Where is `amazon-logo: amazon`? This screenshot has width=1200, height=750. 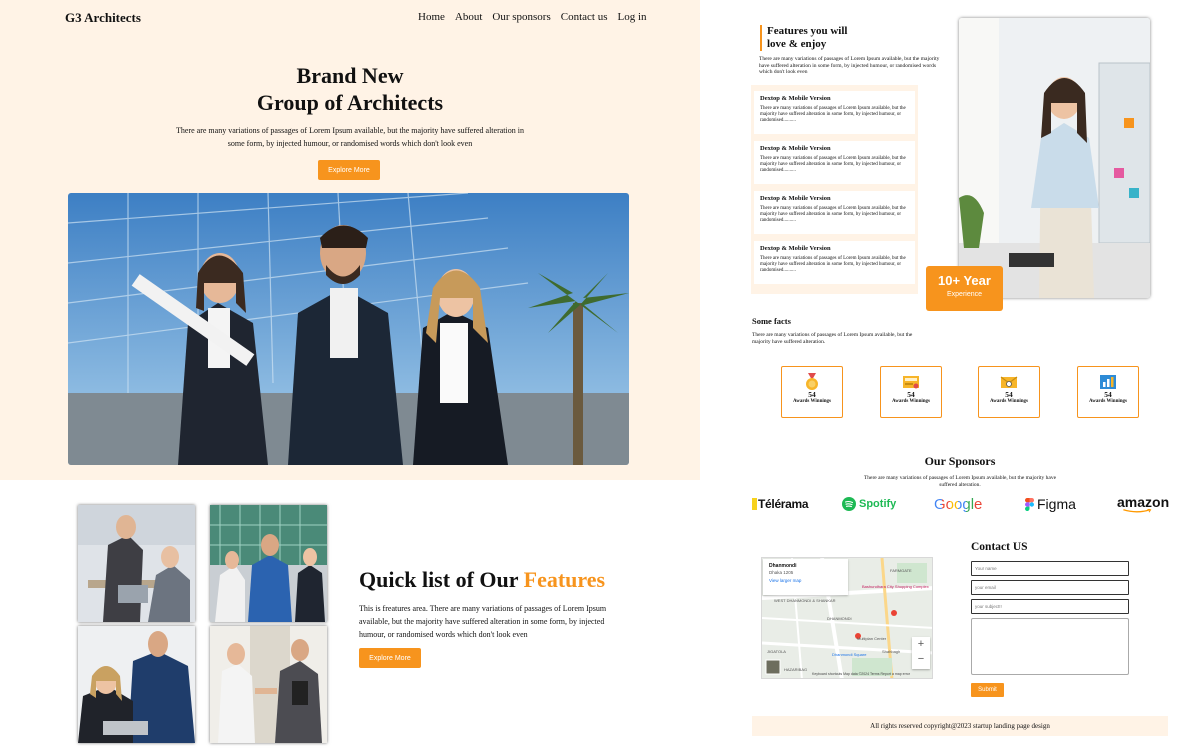
amazon-logo: amazon is located at coordinates (1143, 504).